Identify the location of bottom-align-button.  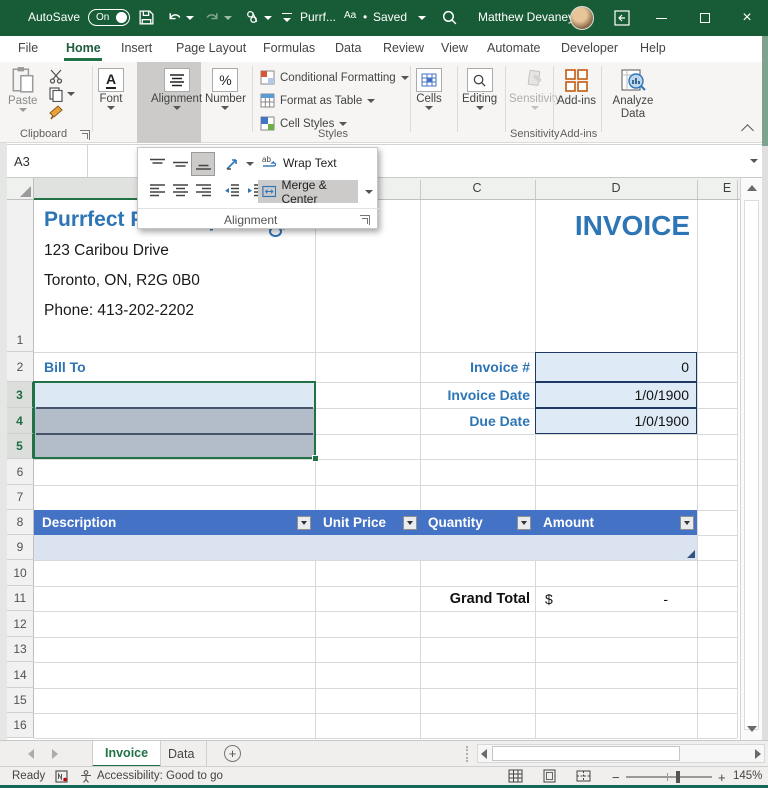
(203, 164).